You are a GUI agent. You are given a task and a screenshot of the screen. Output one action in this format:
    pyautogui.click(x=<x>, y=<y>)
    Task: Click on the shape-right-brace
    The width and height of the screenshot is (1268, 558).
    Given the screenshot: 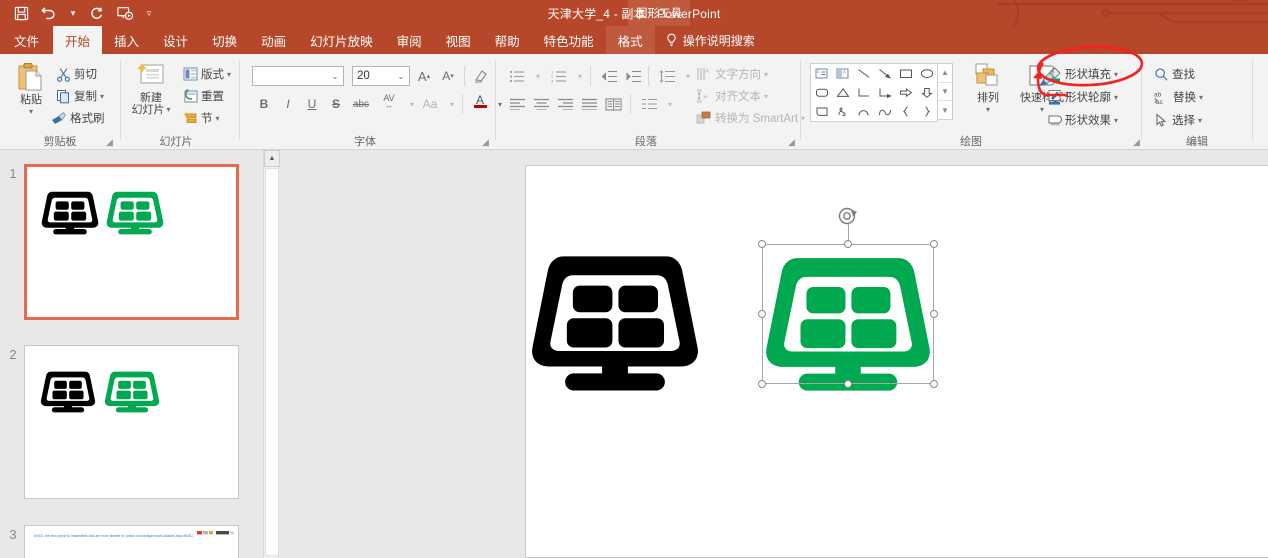 What is the action you would take?
    pyautogui.click(x=926, y=111)
    